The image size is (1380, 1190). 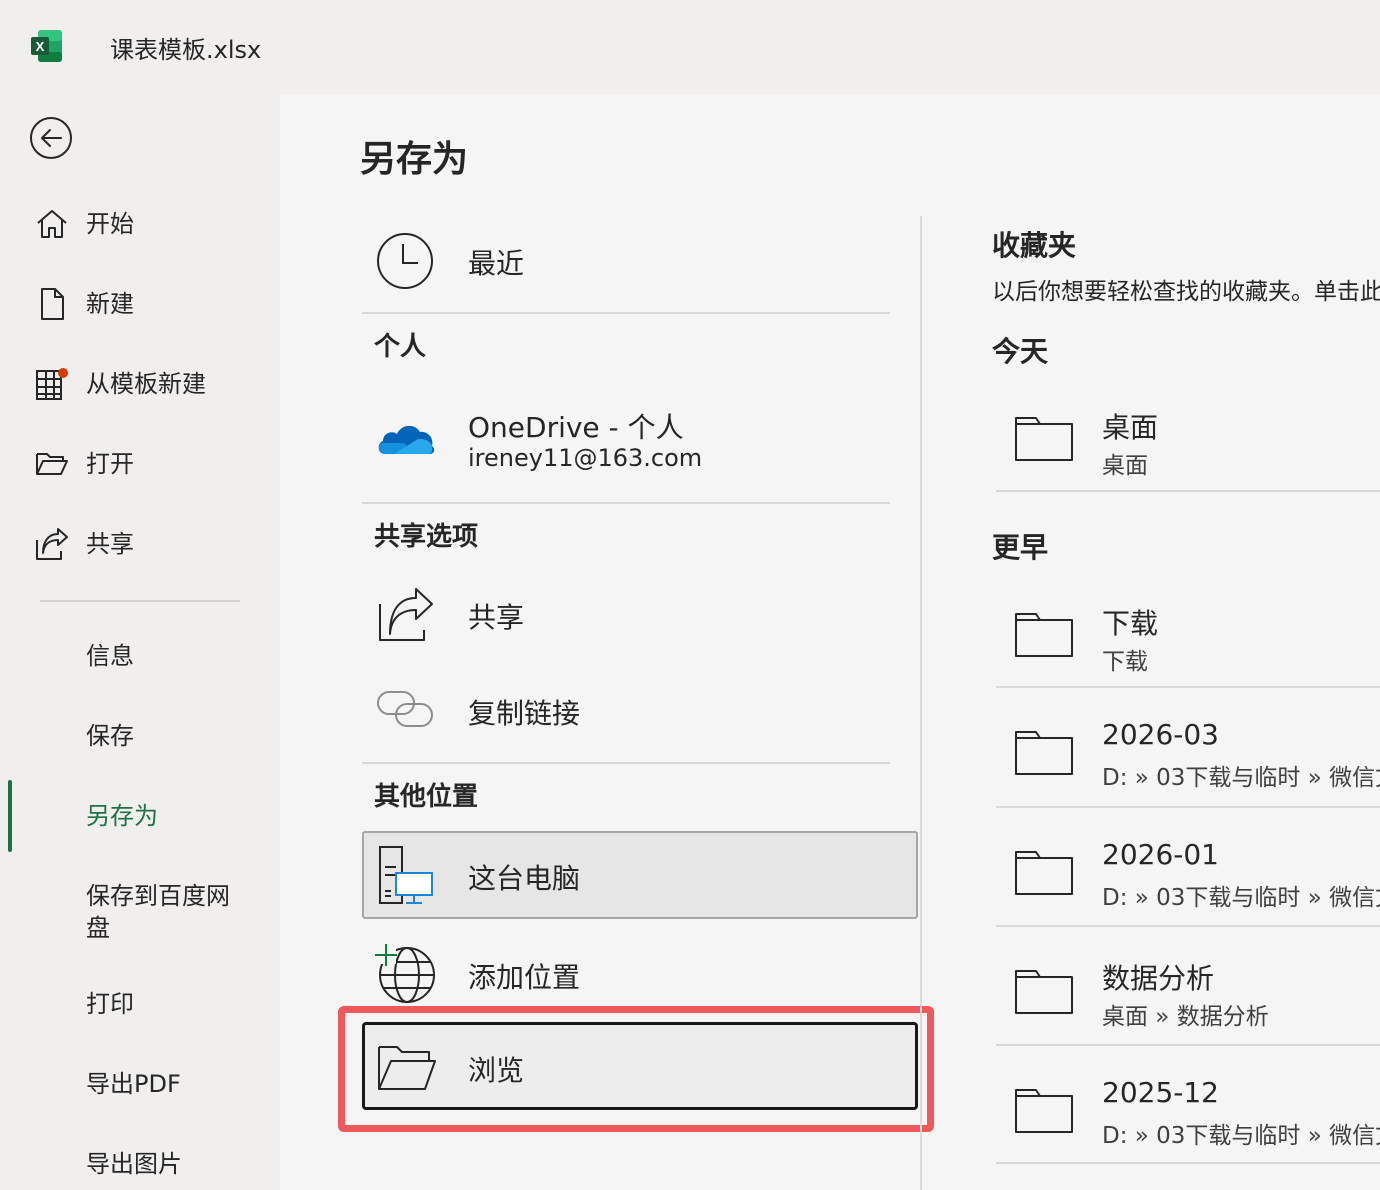 I want to click on folder-name: 下载, so click(x=1130, y=623).